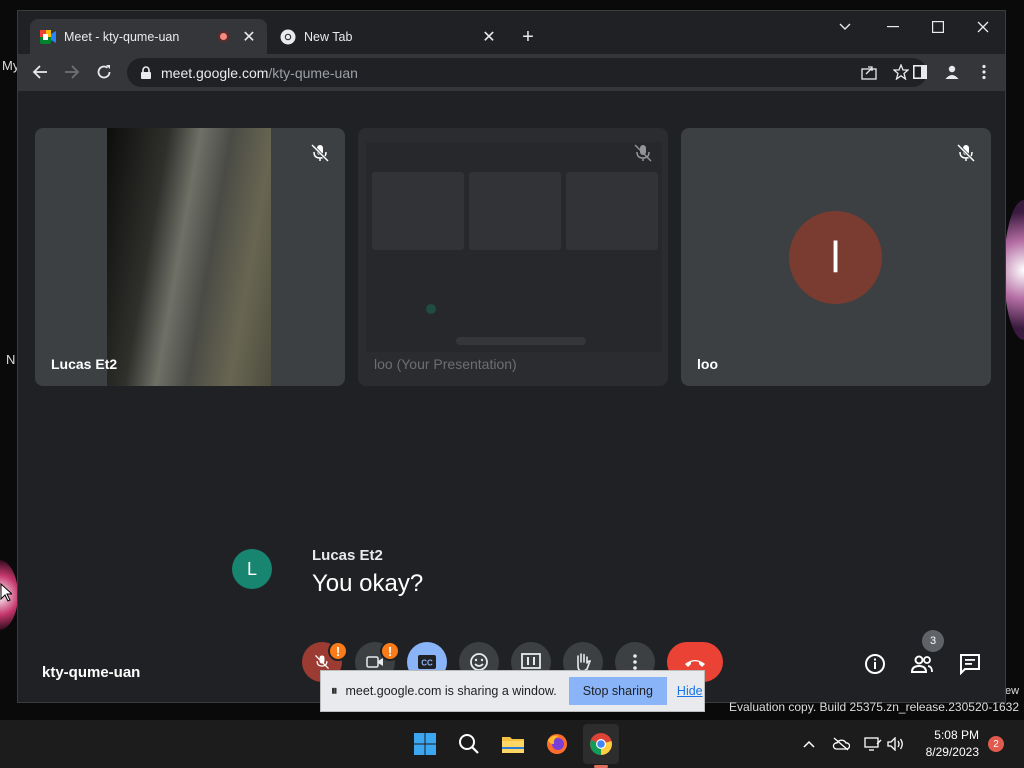 The image size is (1024, 768). Describe the element at coordinates (11, 359) in the screenshot. I see `desktop-label-fragment: N` at that location.